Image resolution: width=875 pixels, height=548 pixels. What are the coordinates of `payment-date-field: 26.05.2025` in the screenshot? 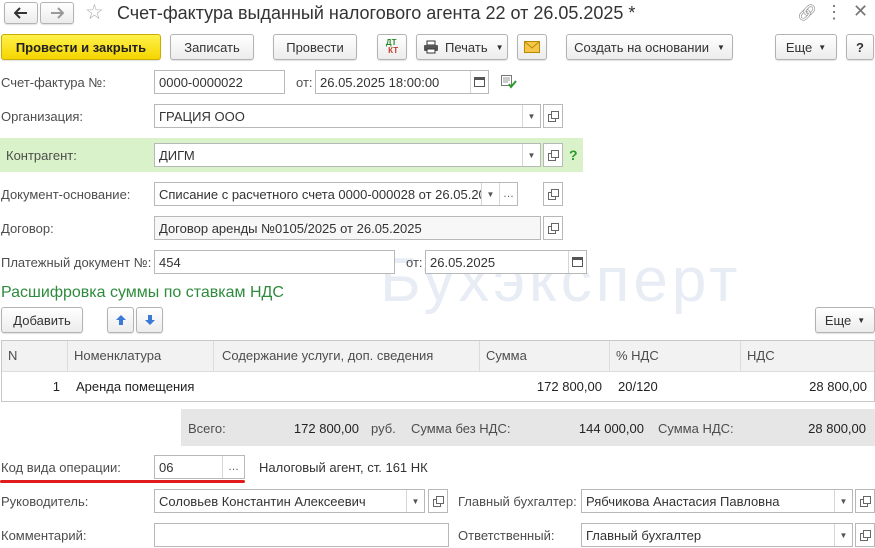 It's located at (506, 262).